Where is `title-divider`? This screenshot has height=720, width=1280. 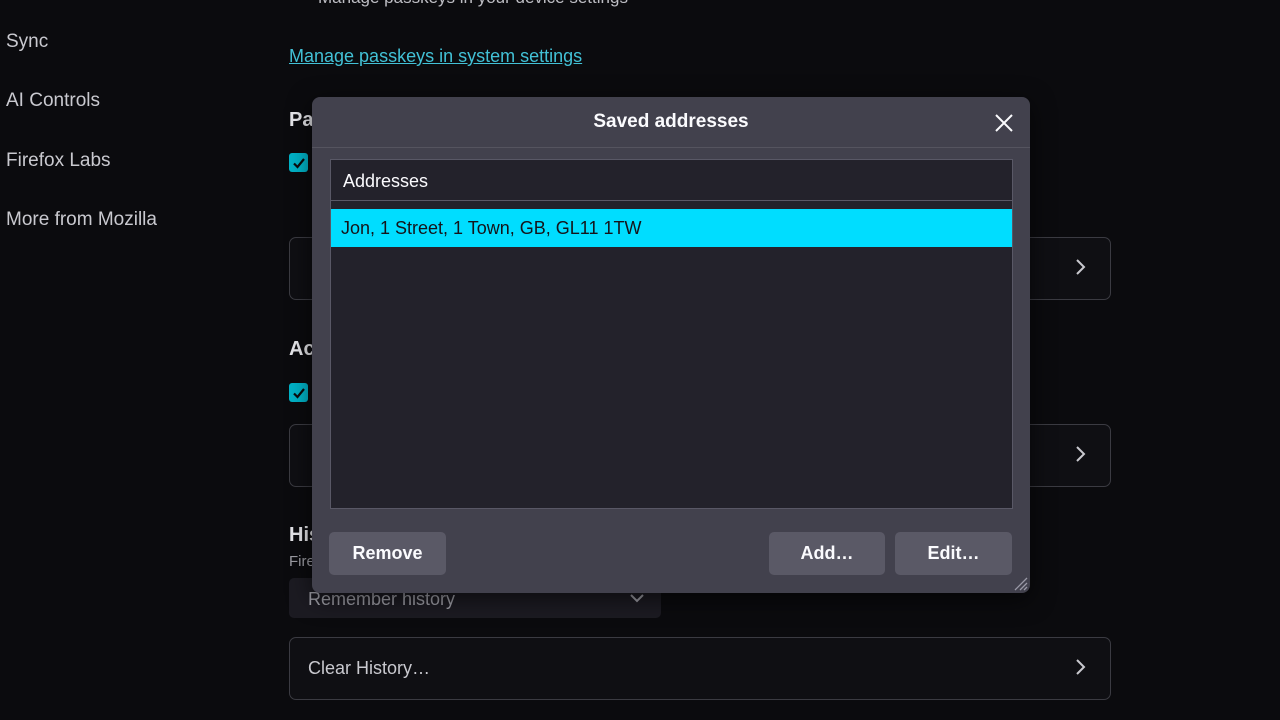 title-divider is located at coordinates (671, 147).